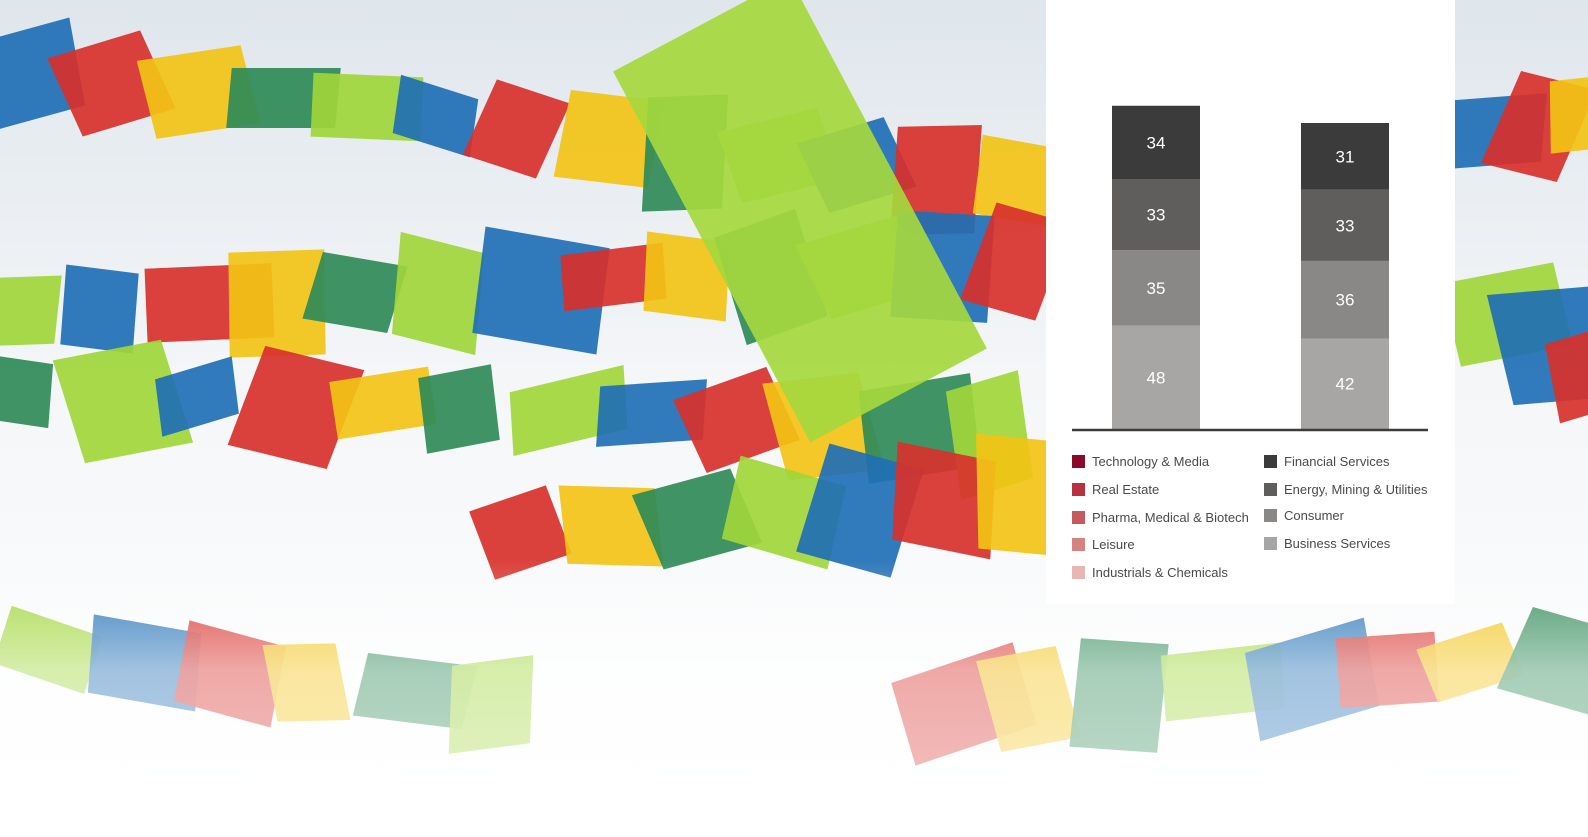 This screenshot has width=1588, height=837. I want to click on legend-label: Real Estate, so click(1126, 489).